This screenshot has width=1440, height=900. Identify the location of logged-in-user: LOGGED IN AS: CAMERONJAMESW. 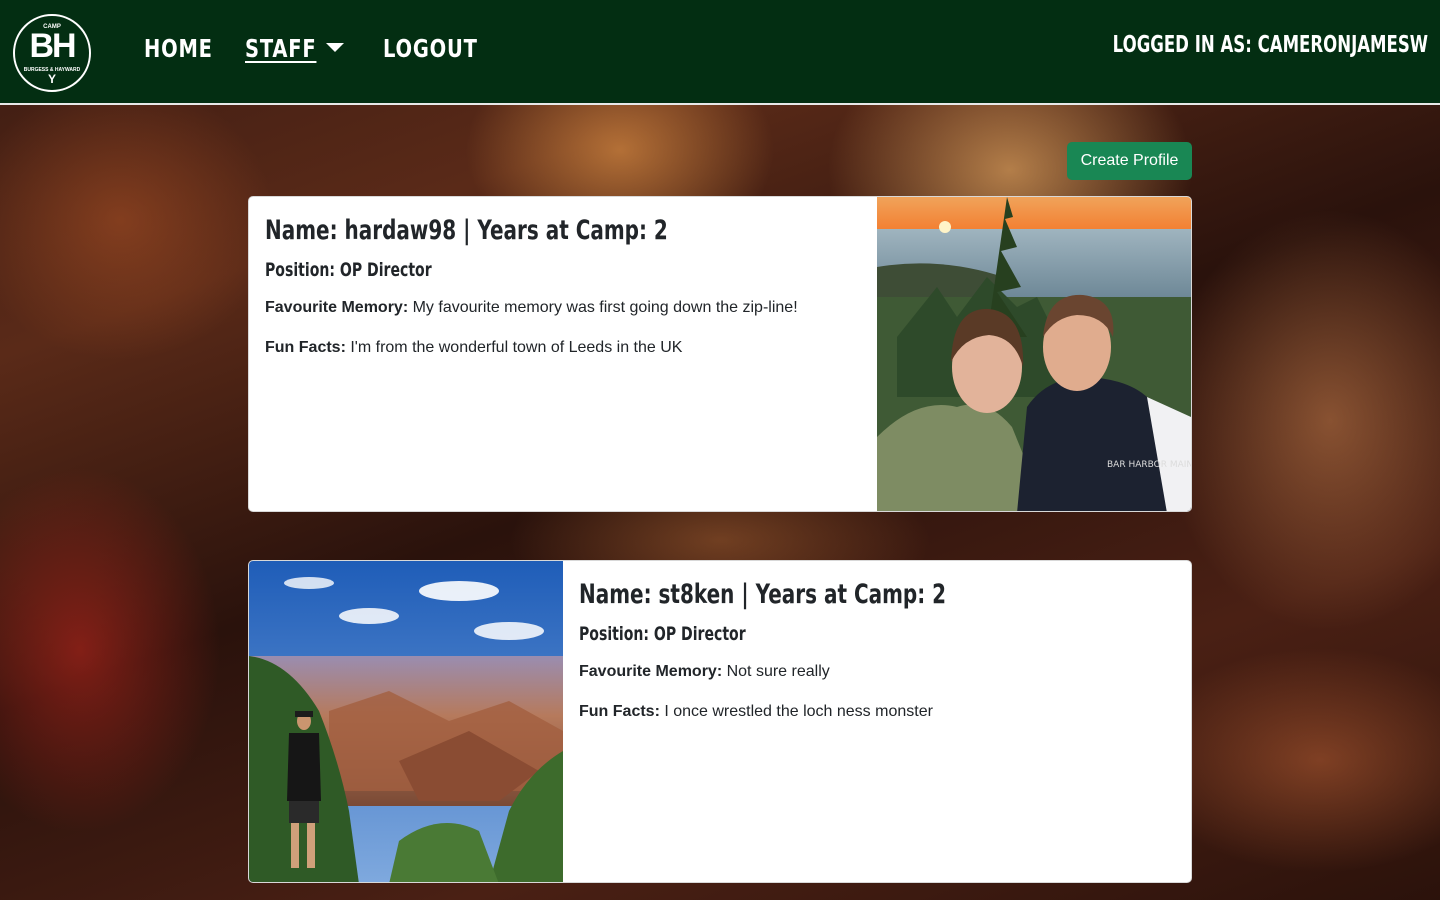
(1270, 45).